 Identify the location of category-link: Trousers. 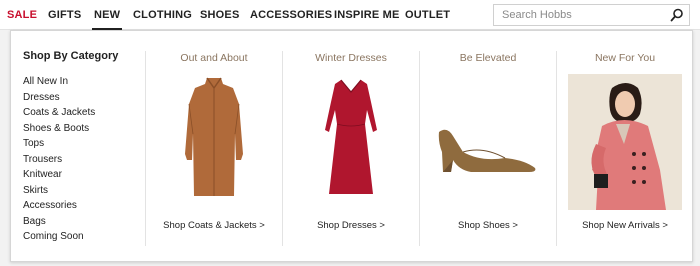
(83, 160).